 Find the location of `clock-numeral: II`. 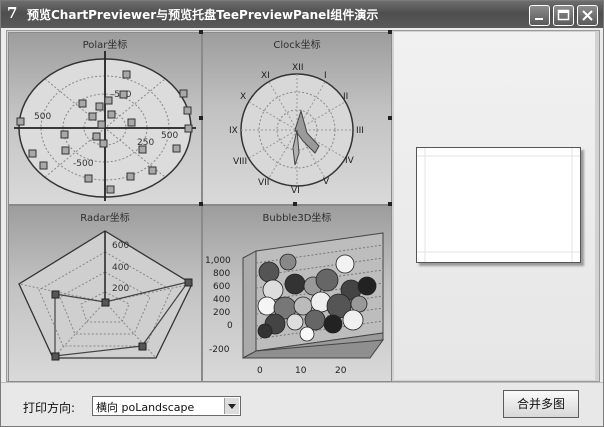

clock-numeral: II is located at coordinates (345, 97).